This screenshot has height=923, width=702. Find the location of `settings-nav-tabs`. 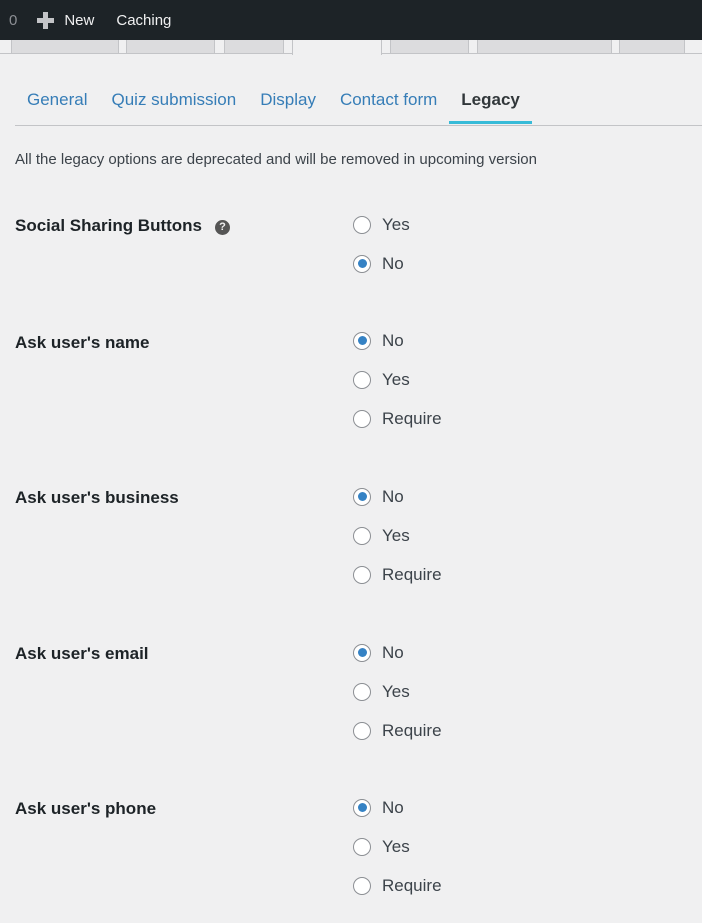

settings-nav-tabs is located at coordinates (351, 44).